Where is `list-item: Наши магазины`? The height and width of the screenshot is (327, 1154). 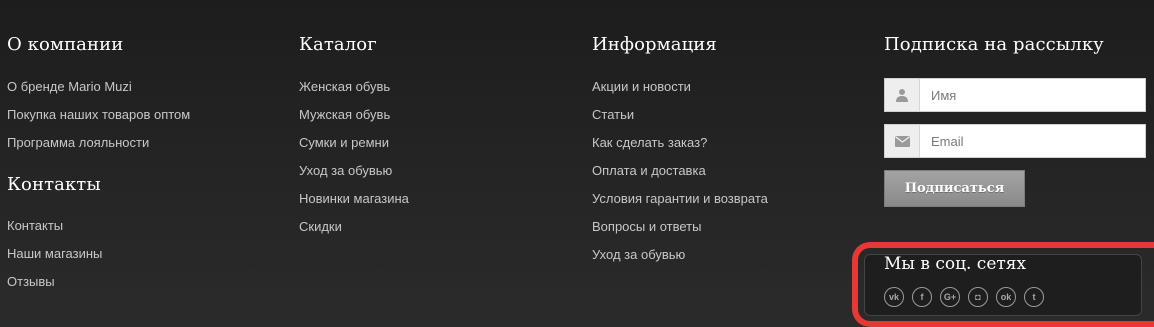 list-item: Наши магазины is located at coordinates (54, 260).